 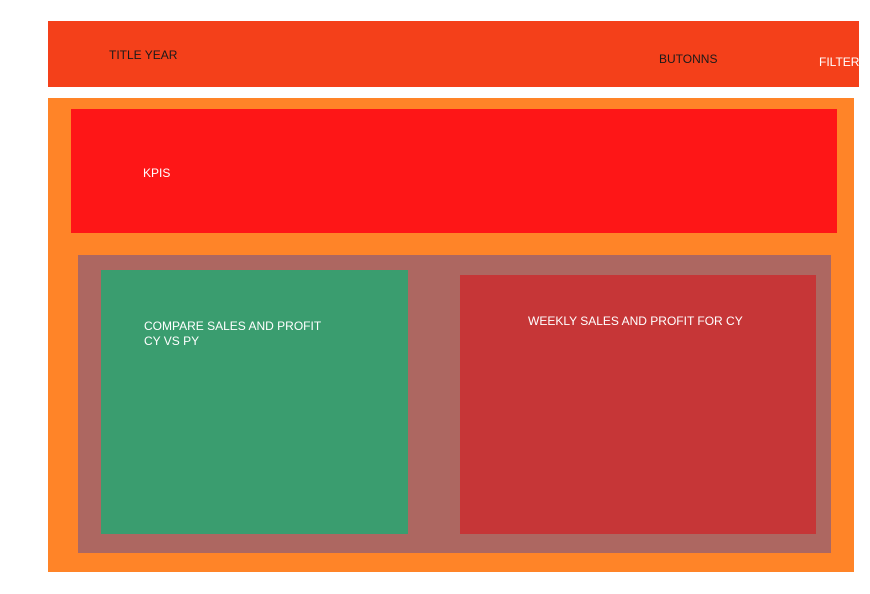 What do you see at coordinates (233, 333) in the screenshot?
I see `compare-sales-profit-label: COMPARE SALES AND PROFIT CY VS PY` at bounding box center [233, 333].